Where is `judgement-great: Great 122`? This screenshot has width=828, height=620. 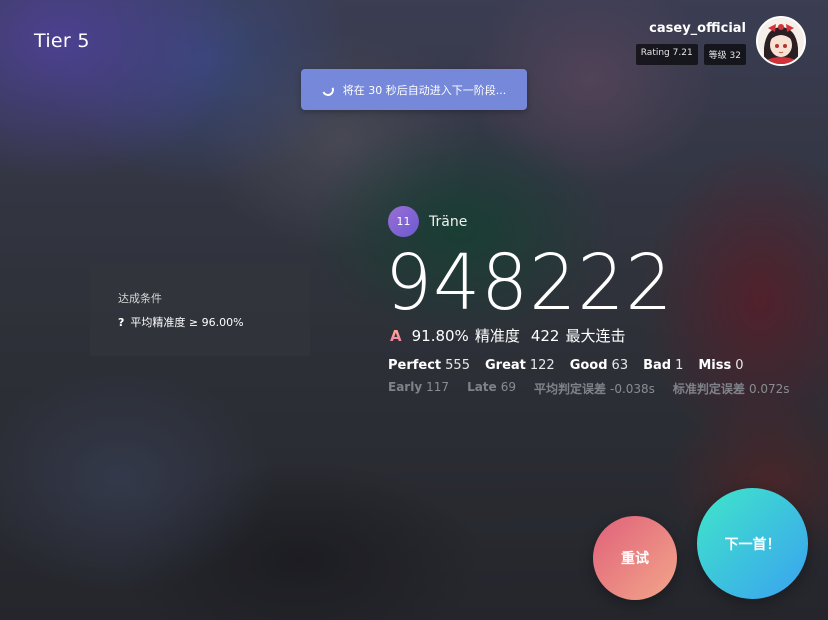 judgement-great: Great 122 is located at coordinates (519, 365).